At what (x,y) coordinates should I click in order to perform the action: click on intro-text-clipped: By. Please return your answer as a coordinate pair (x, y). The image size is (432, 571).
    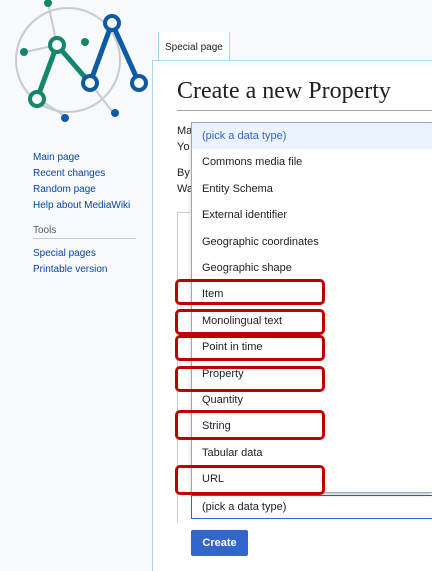
    Looking at the image, I should click on (183, 173).